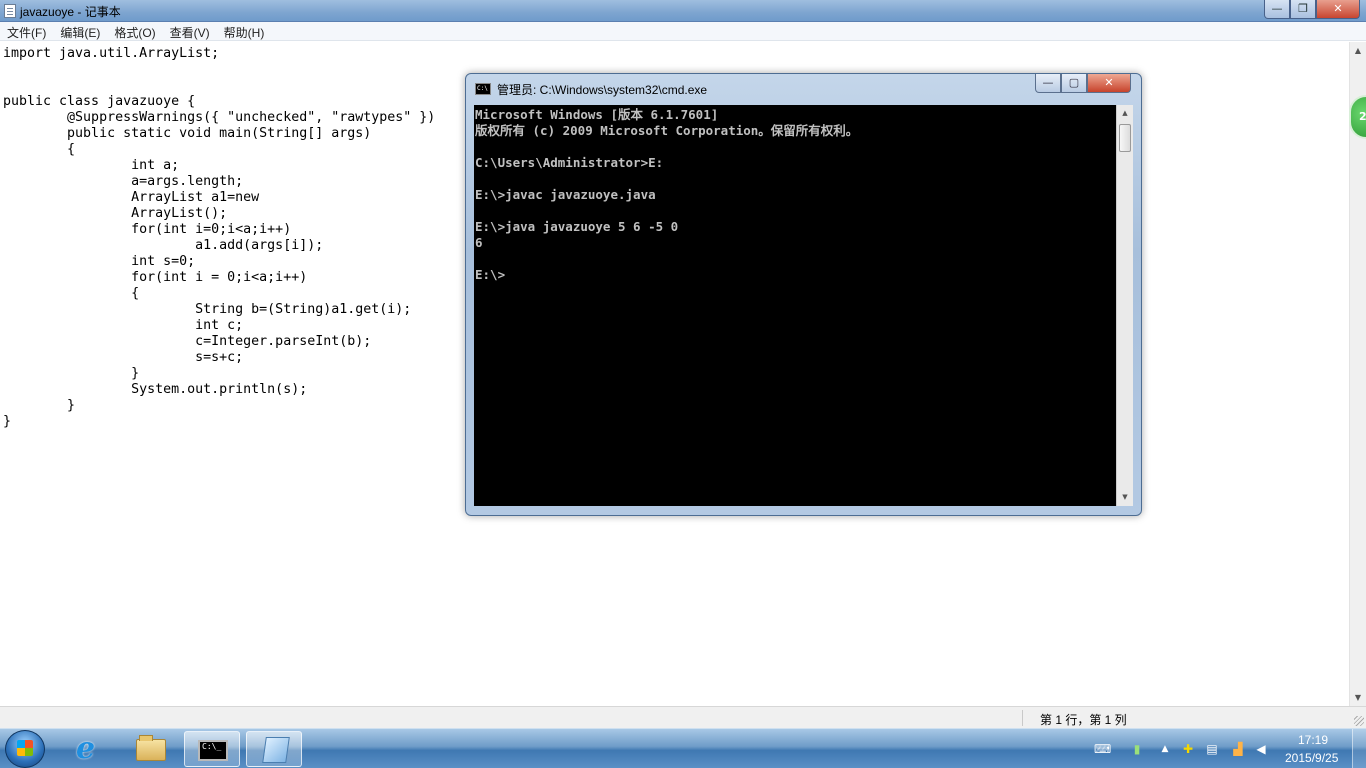 The width and height of the screenshot is (1366, 768). Describe the element at coordinates (1125, 113) in the screenshot. I see `cmd-scroll-up-icon: ▲` at that location.